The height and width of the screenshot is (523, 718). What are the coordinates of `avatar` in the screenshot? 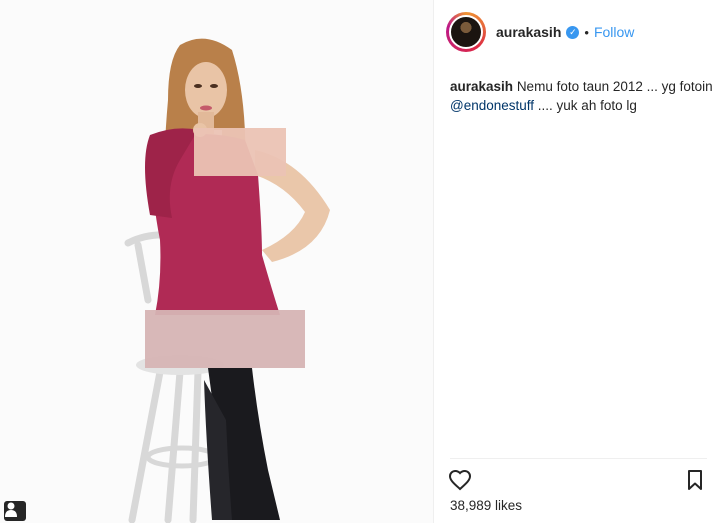 It's located at (466, 32).